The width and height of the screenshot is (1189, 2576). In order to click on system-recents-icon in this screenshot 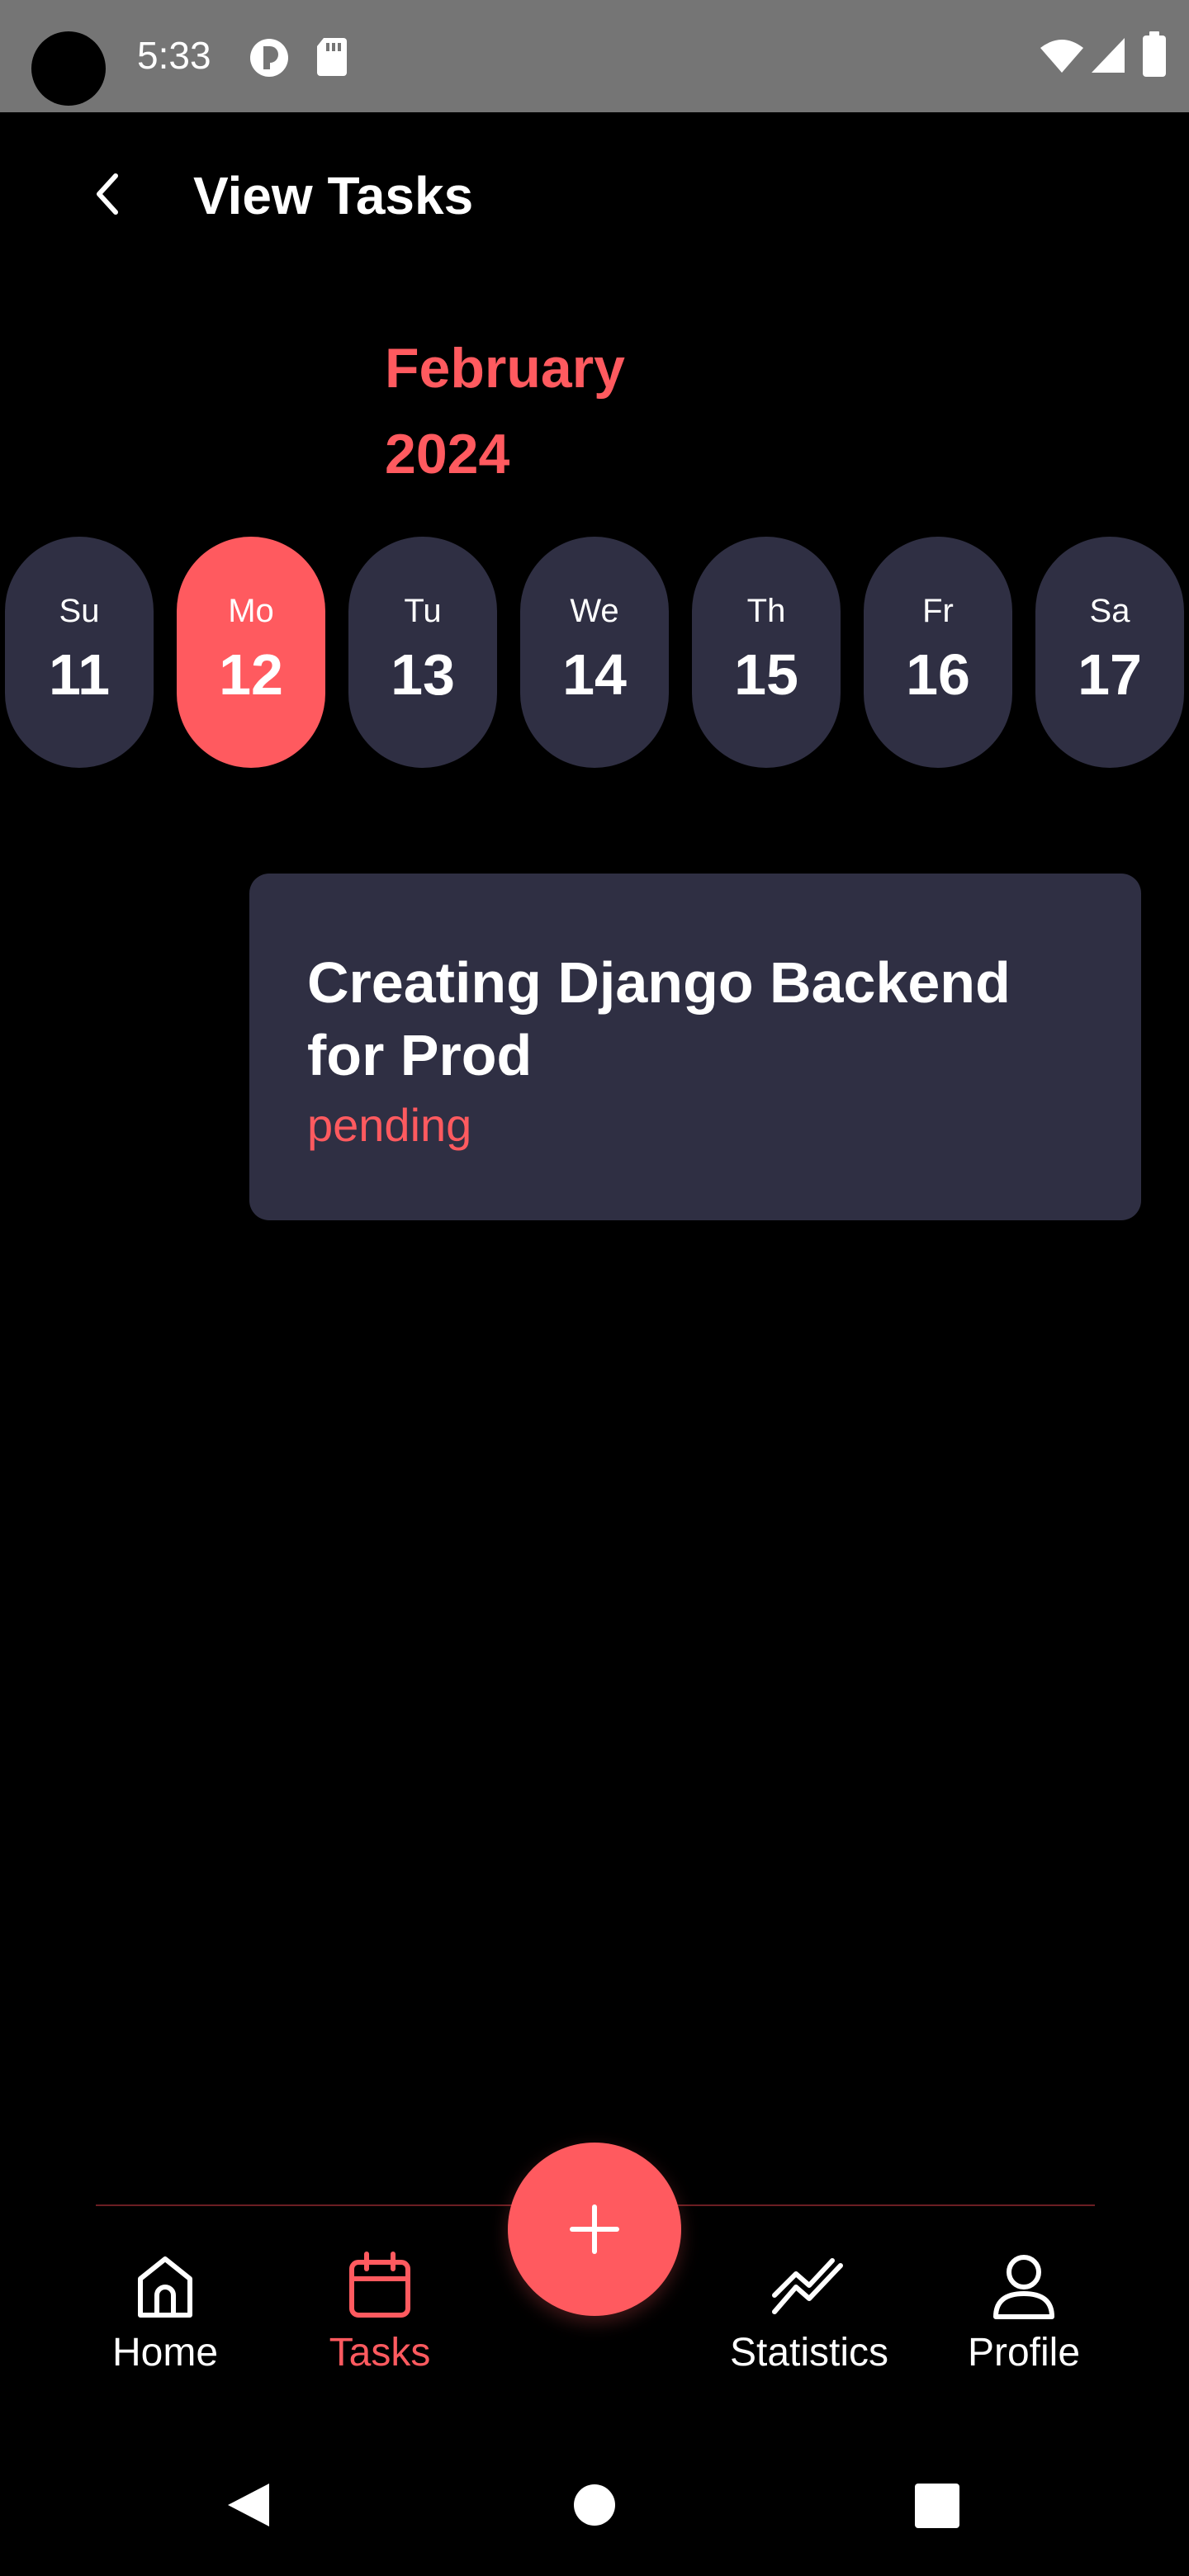, I will do `click(937, 2506)`.